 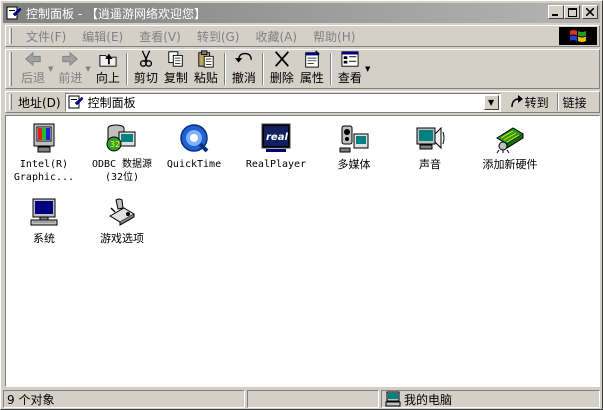 What do you see at coordinates (205, 78) in the screenshot?
I see `paste-label: 粘贴` at bounding box center [205, 78].